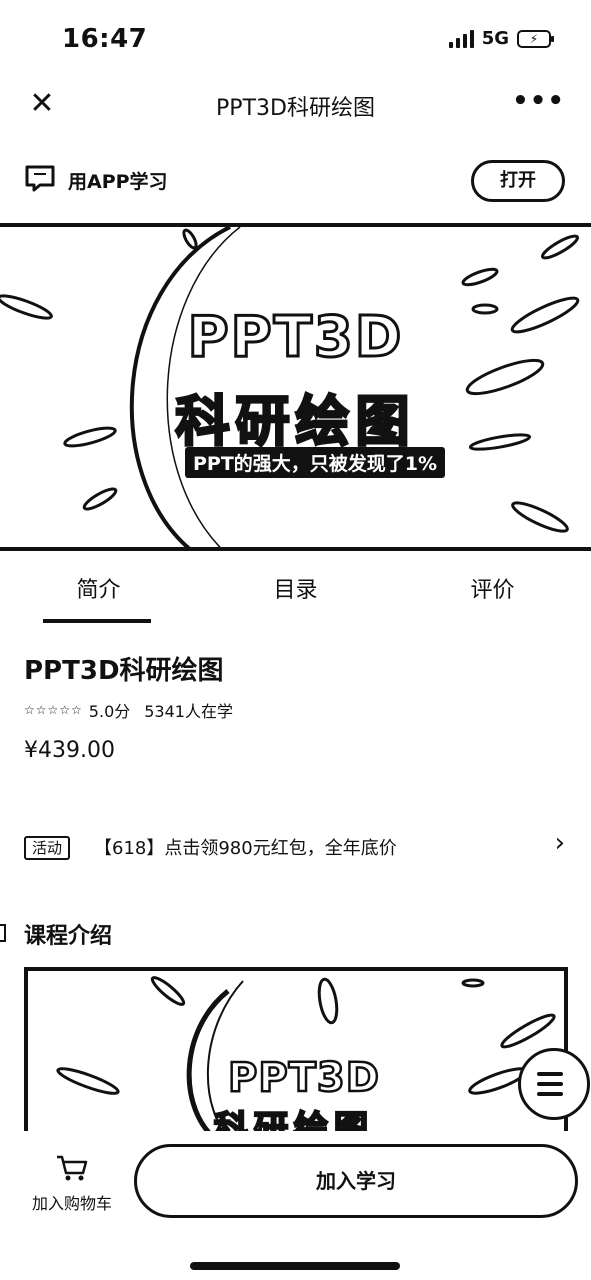 The height and width of the screenshot is (1280, 591). What do you see at coordinates (315, 462) in the screenshot?
I see `banner-tagline: PPT的强大，只被发现了1%` at bounding box center [315, 462].